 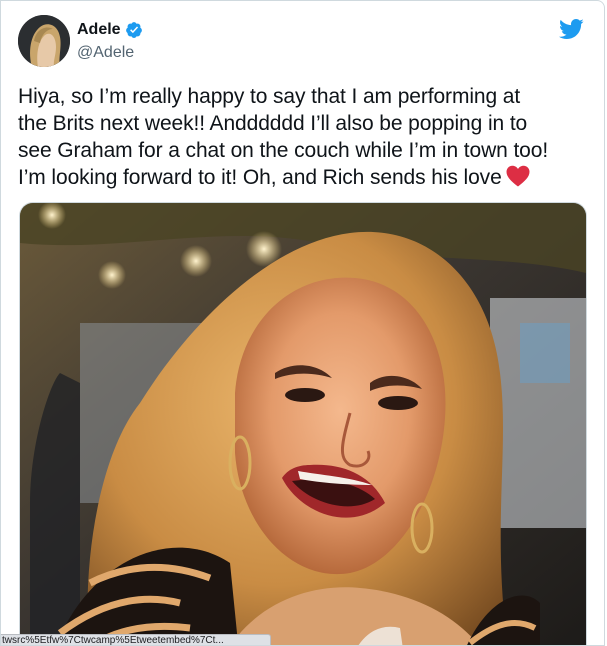 I want to click on verified-badge-icon, so click(x=133, y=30).